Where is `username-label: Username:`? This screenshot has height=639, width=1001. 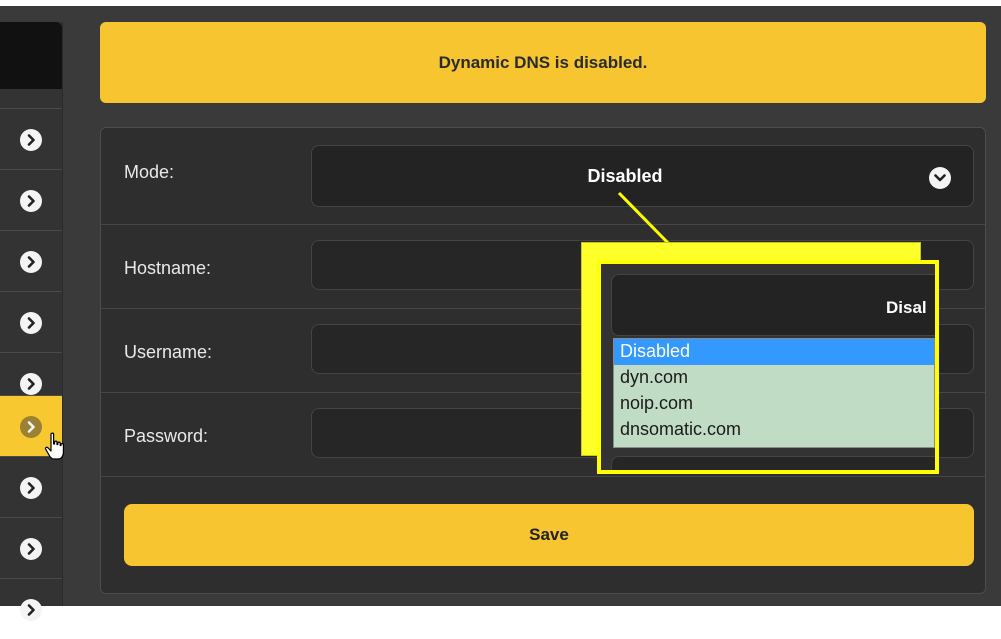
username-label: Username: is located at coordinates (168, 352).